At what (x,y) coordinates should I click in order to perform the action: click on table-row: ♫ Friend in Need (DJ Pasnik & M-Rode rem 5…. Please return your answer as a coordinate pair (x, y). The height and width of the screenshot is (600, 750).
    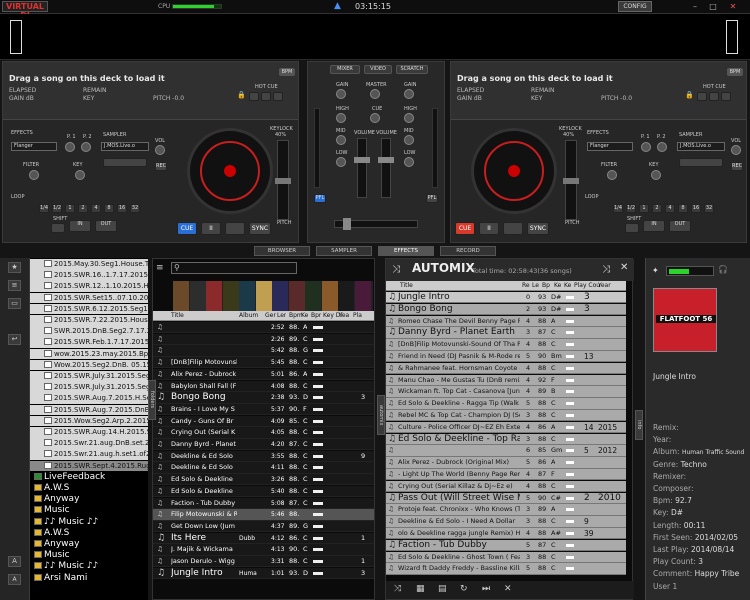
    Looking at the image, I should click on (506, 357).